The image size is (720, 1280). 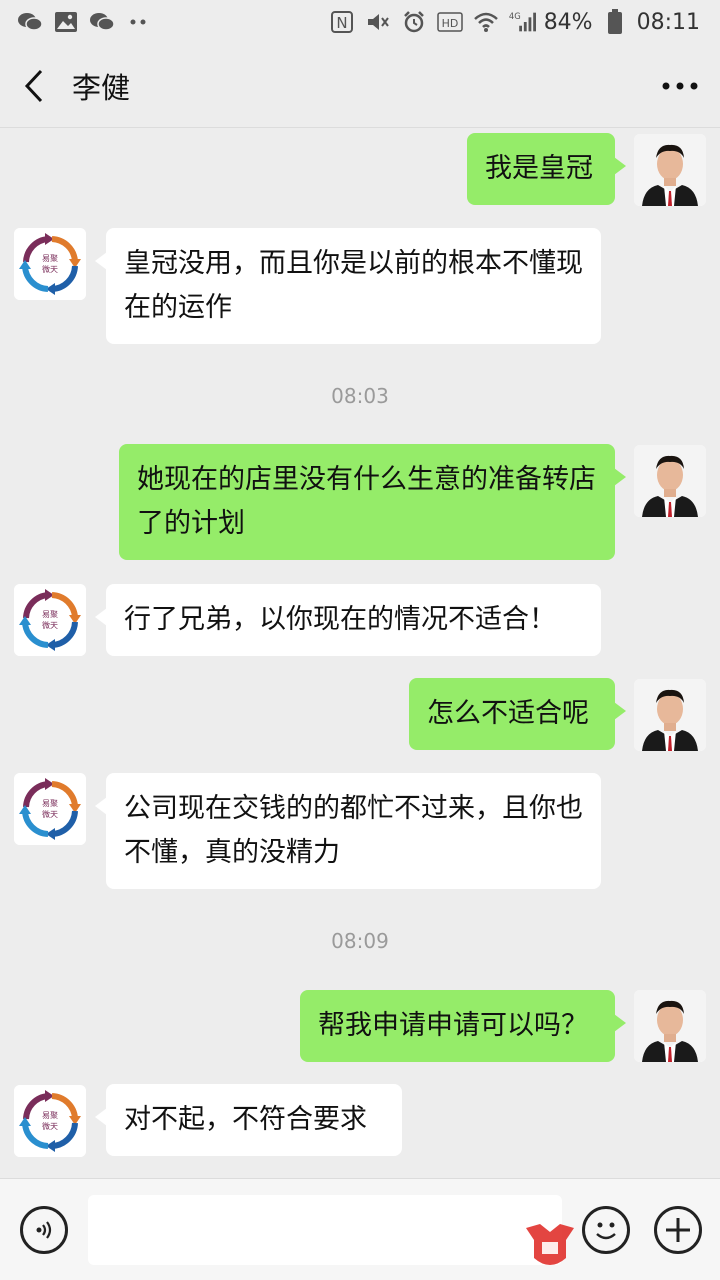 What do you see at coordinates (517, 714) in the screenshot?
I see `message-bubble-outgoing: 怎么不适合呢` at bounding box center [517, 714].